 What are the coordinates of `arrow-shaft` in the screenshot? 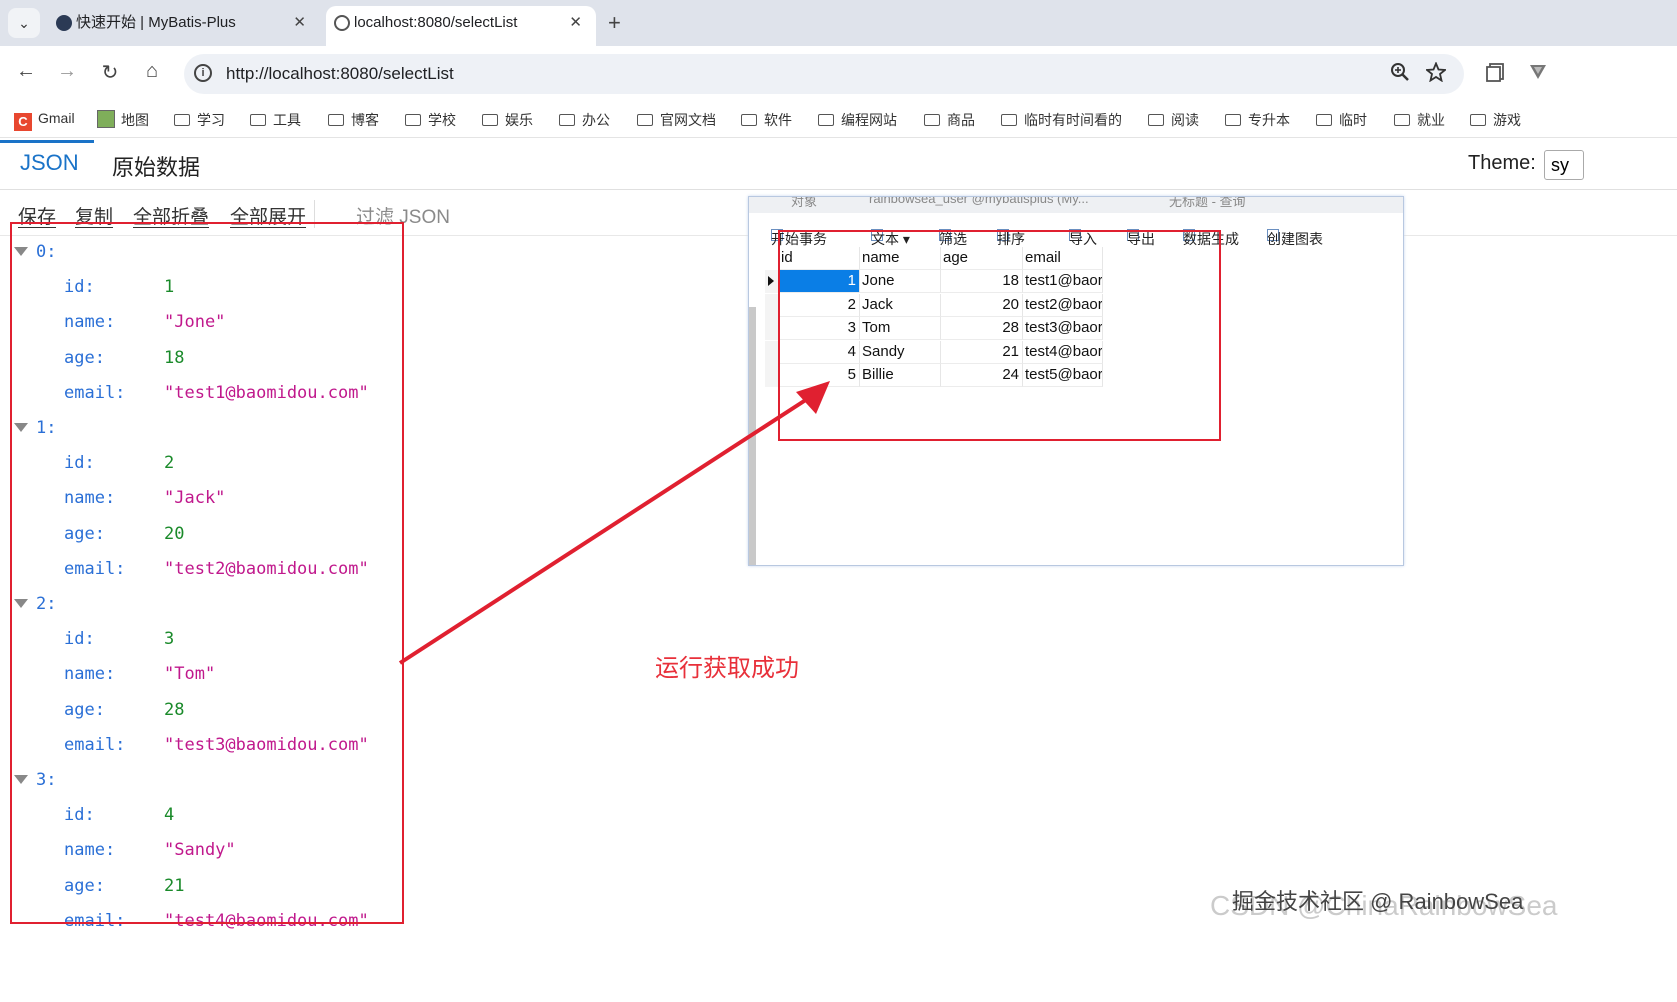 It's located at (609, 527).